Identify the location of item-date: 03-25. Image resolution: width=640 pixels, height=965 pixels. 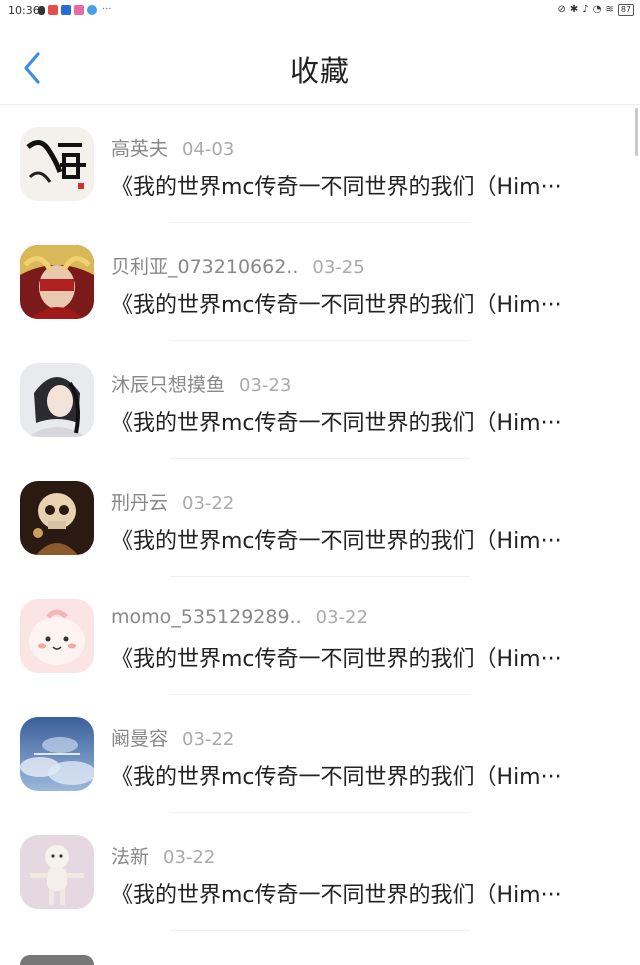
(338, 267).